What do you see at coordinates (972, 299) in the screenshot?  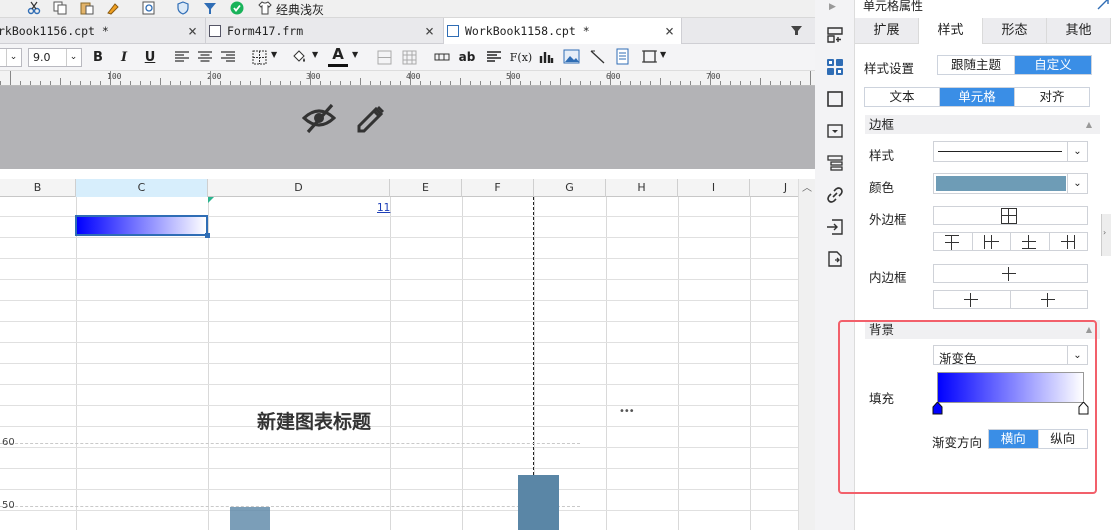 I see `inner-horizontal-button` at bounding box center [972, 299].